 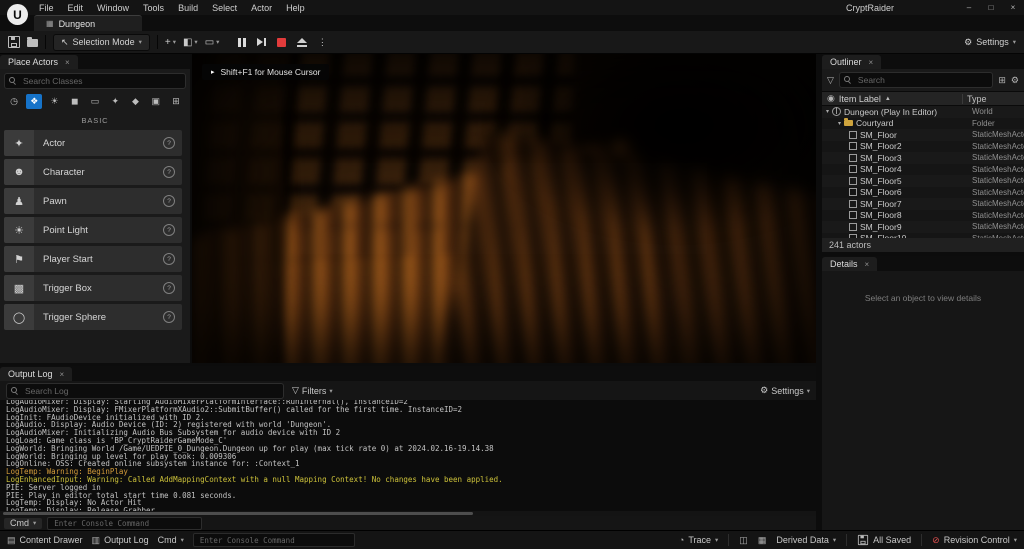 What do you see at coordinates (238, 513) in the screenshot?
I see `scrollbar-thumb` at bounding box center [238, 513].